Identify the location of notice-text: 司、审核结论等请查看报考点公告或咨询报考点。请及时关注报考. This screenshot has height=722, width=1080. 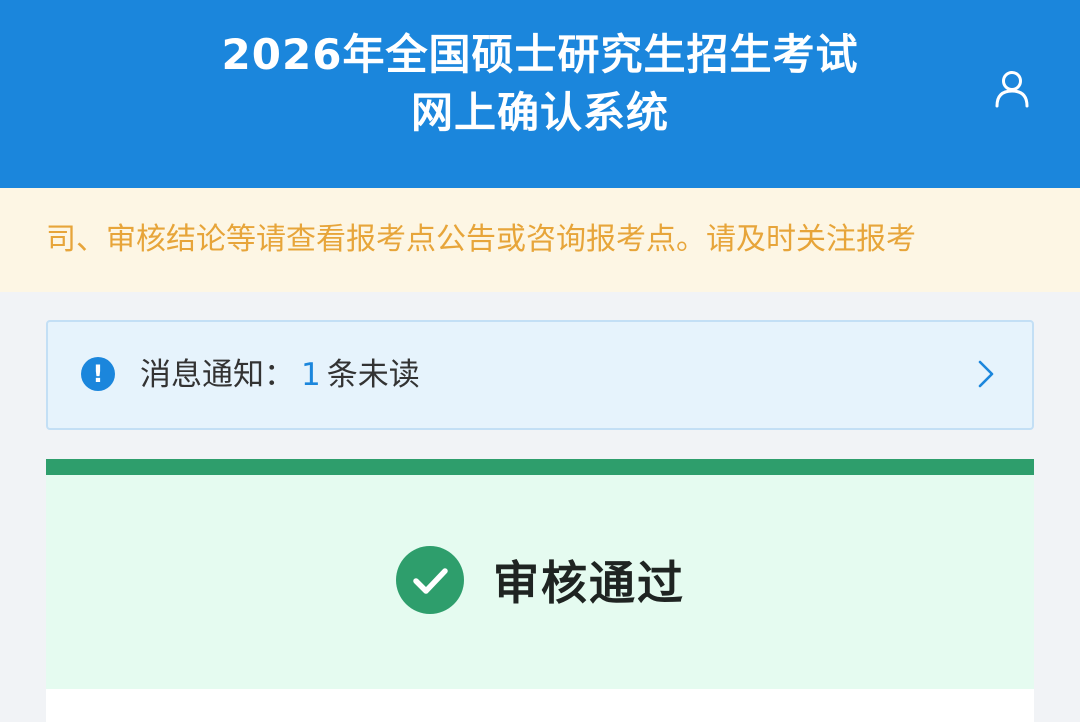
(481, 239).